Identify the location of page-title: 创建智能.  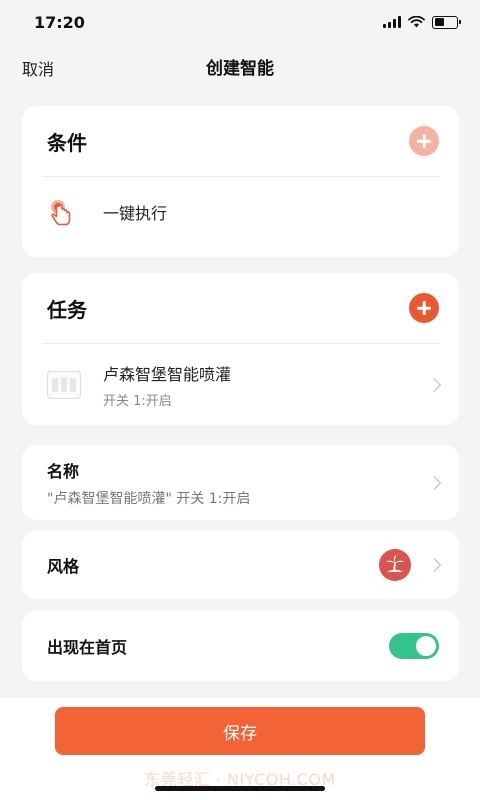
(240, 68).